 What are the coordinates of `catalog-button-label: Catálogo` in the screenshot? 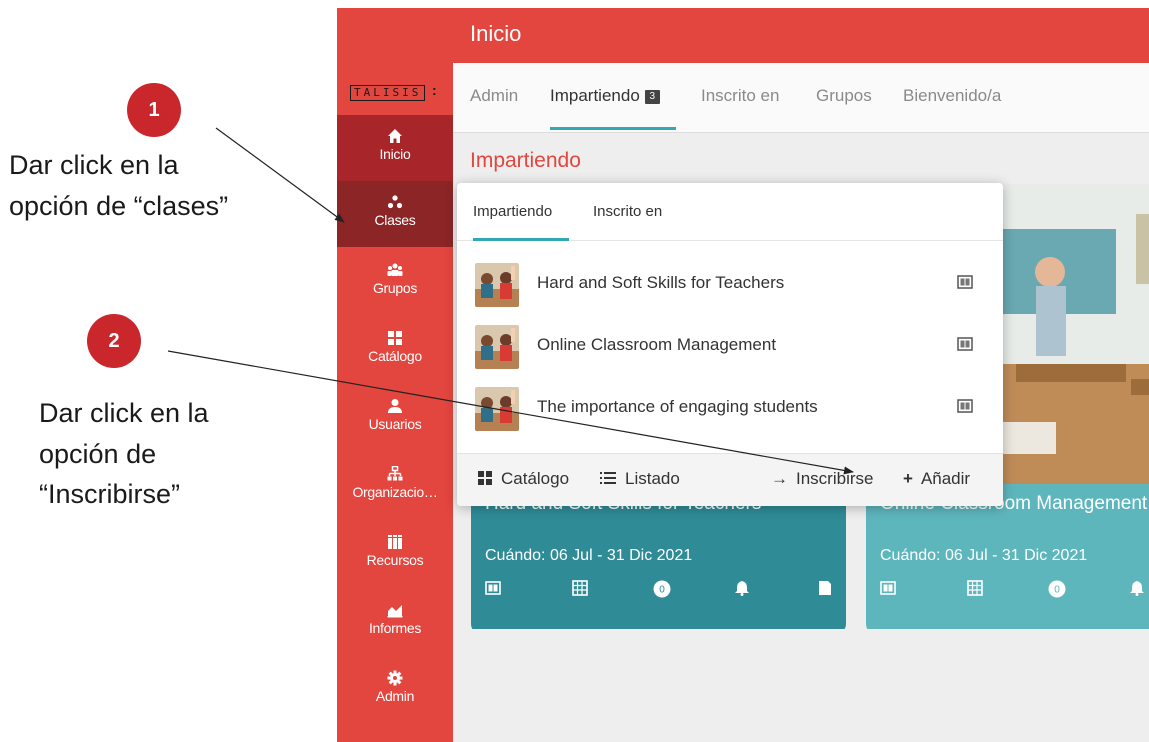 It's located at (535, 478).